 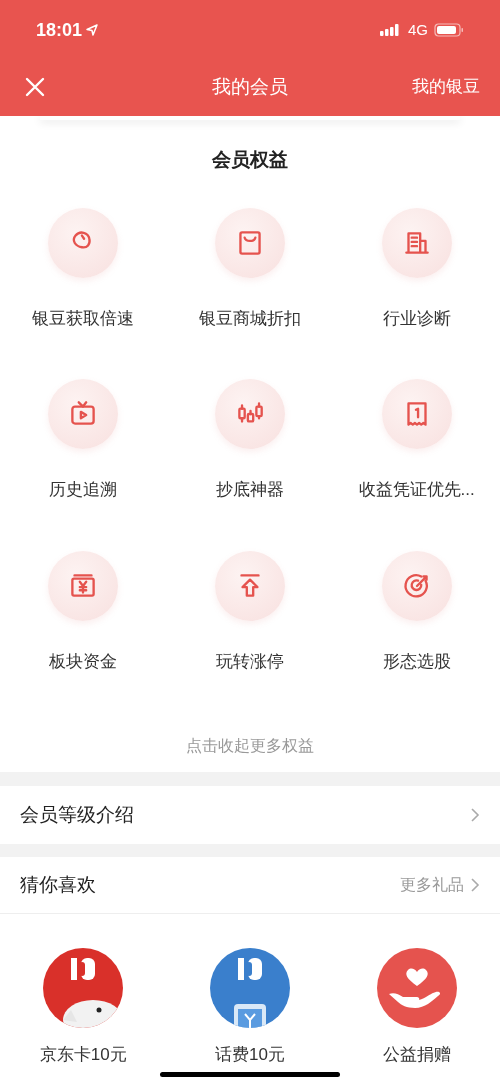 I want to click on level-intro-label: 会员等级介绍, so click(x=77, y=814).